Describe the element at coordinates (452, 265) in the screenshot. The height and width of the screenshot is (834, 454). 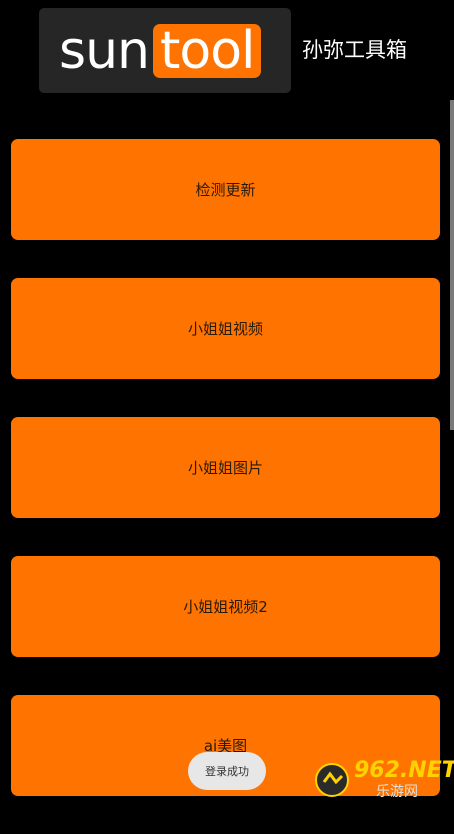
I see `scrollbar` at that location.